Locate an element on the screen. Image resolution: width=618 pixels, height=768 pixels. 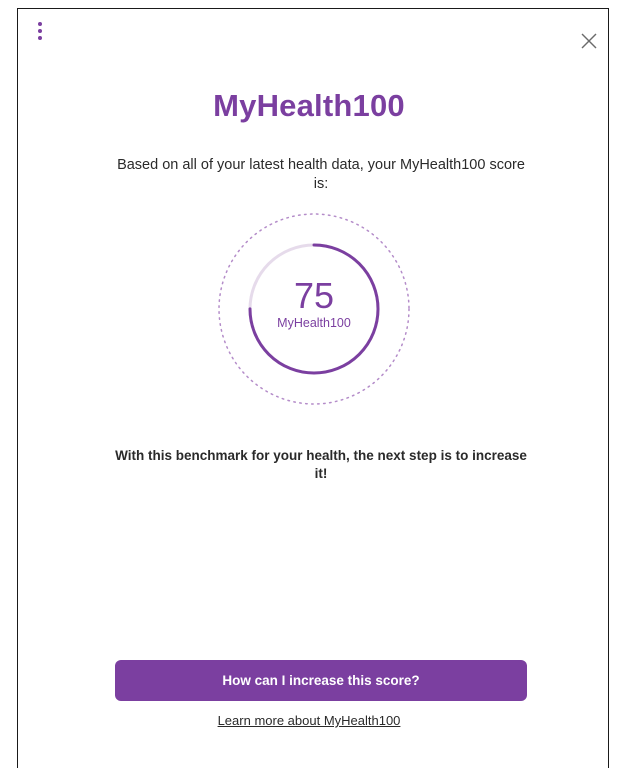
page-title: MyHealth100 is located at coordinates (309, 105).